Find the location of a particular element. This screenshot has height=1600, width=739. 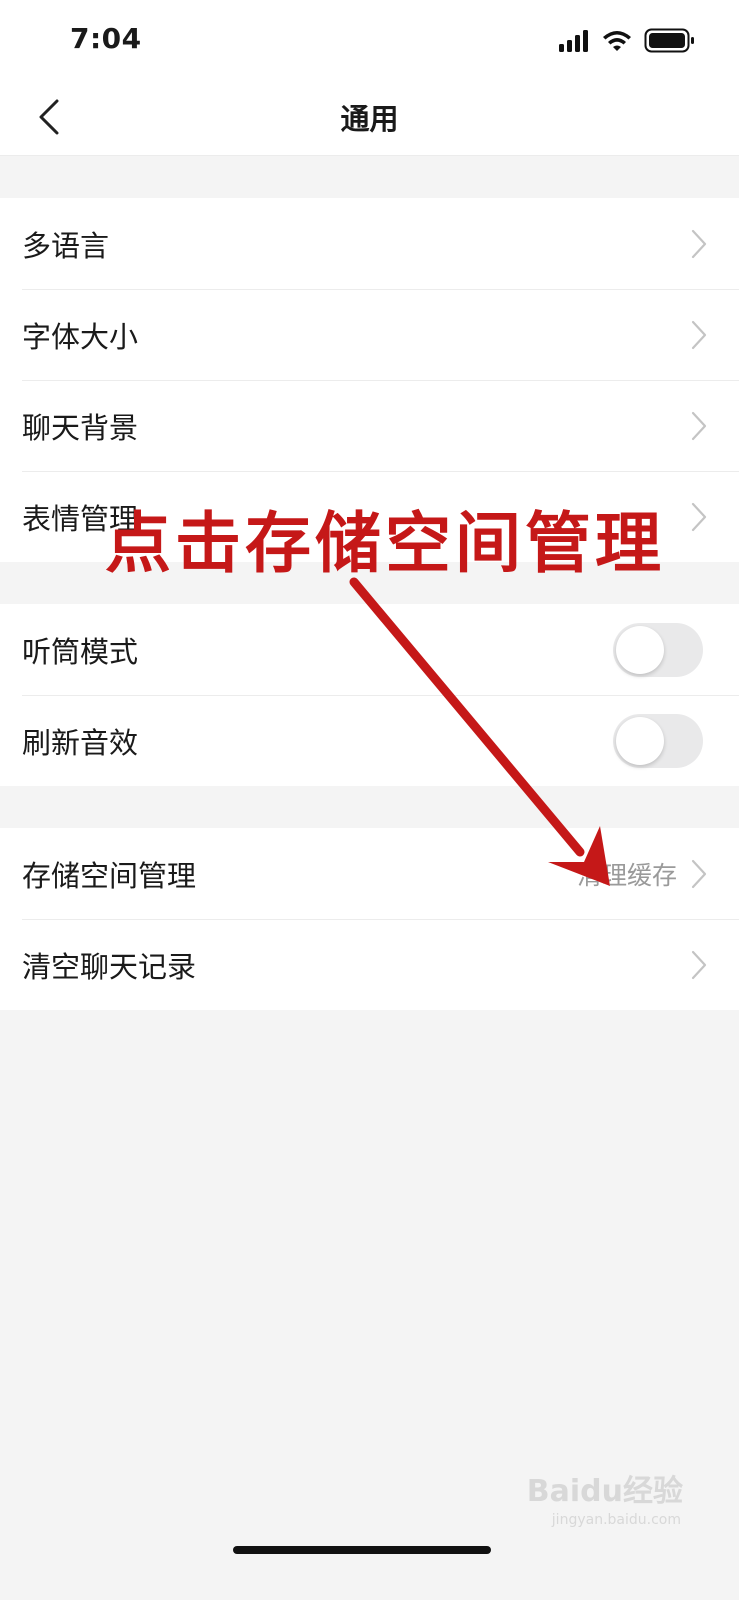

cellular-signal-icon is located at coordinates (573, 41).